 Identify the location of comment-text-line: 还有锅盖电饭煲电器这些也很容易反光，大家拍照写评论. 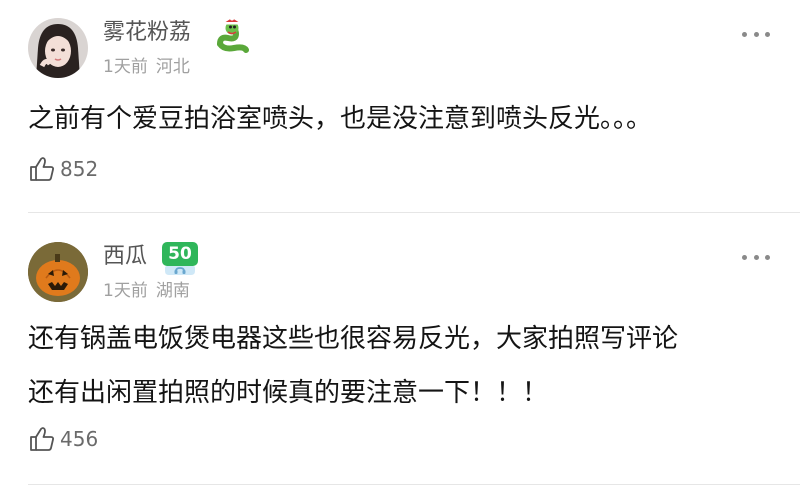
(353, 339).